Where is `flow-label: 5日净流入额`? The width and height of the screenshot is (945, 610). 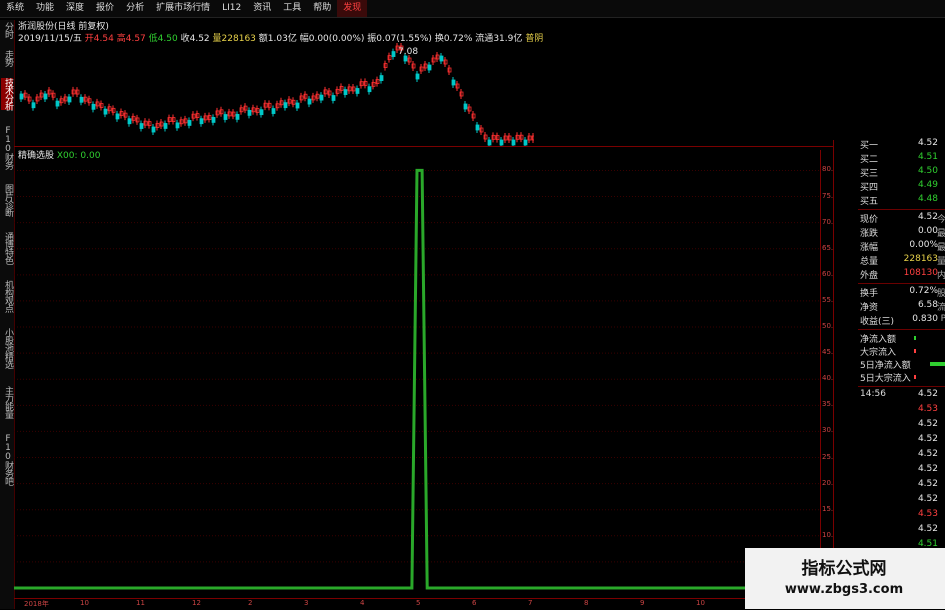
flow-label: 5日净流入额 is located at coordinates (885, 366).